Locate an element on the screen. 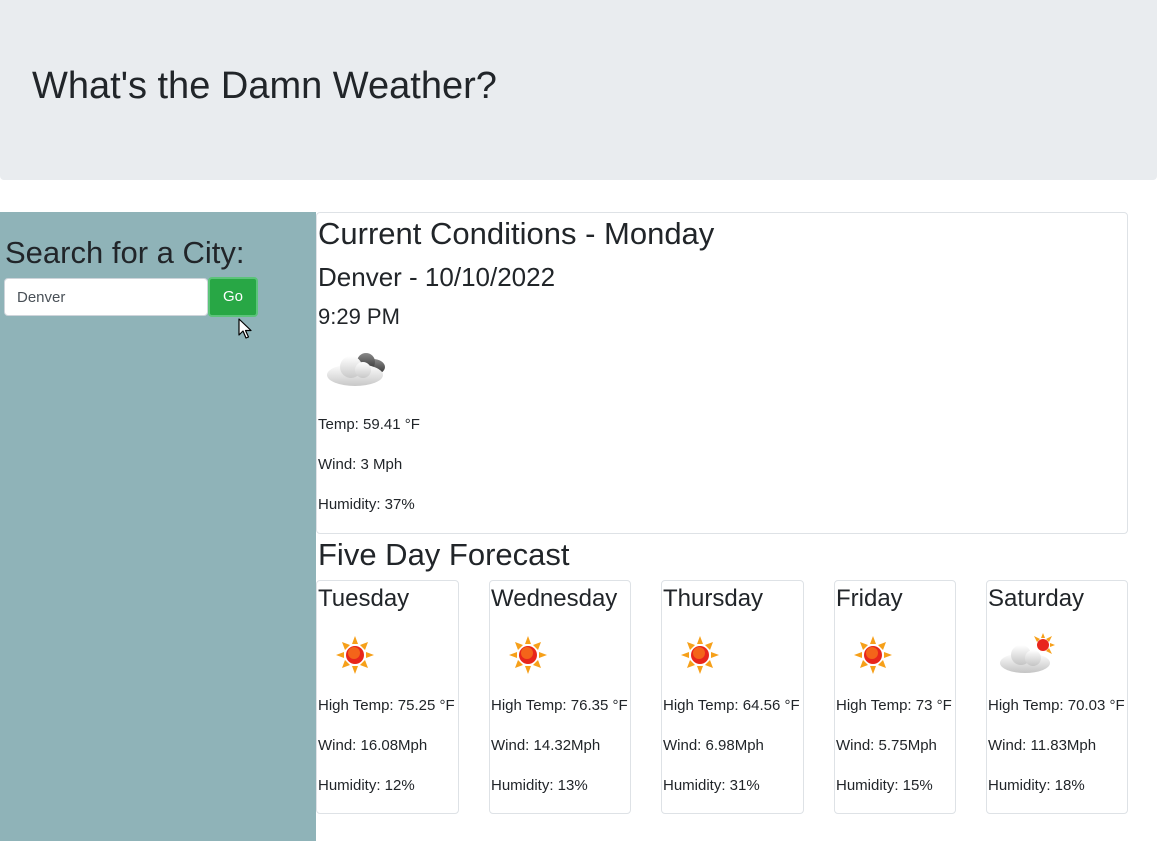  mouse-cursor-icon is located at coordinates (245, 328).